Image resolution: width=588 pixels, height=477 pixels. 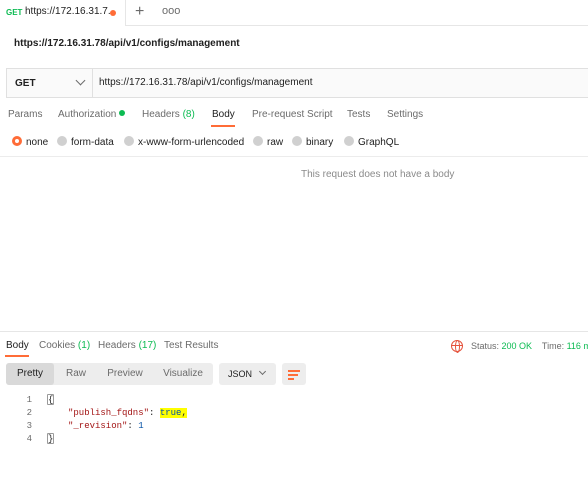 I want to click on json-comma: ,, so click(x=184, y=413).